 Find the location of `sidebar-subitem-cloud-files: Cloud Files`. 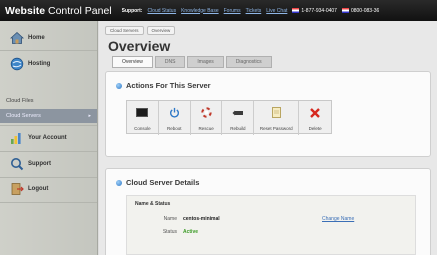

sidebar-subitem-cloud-files: Cloud Files is located at coordinates (48, 101).